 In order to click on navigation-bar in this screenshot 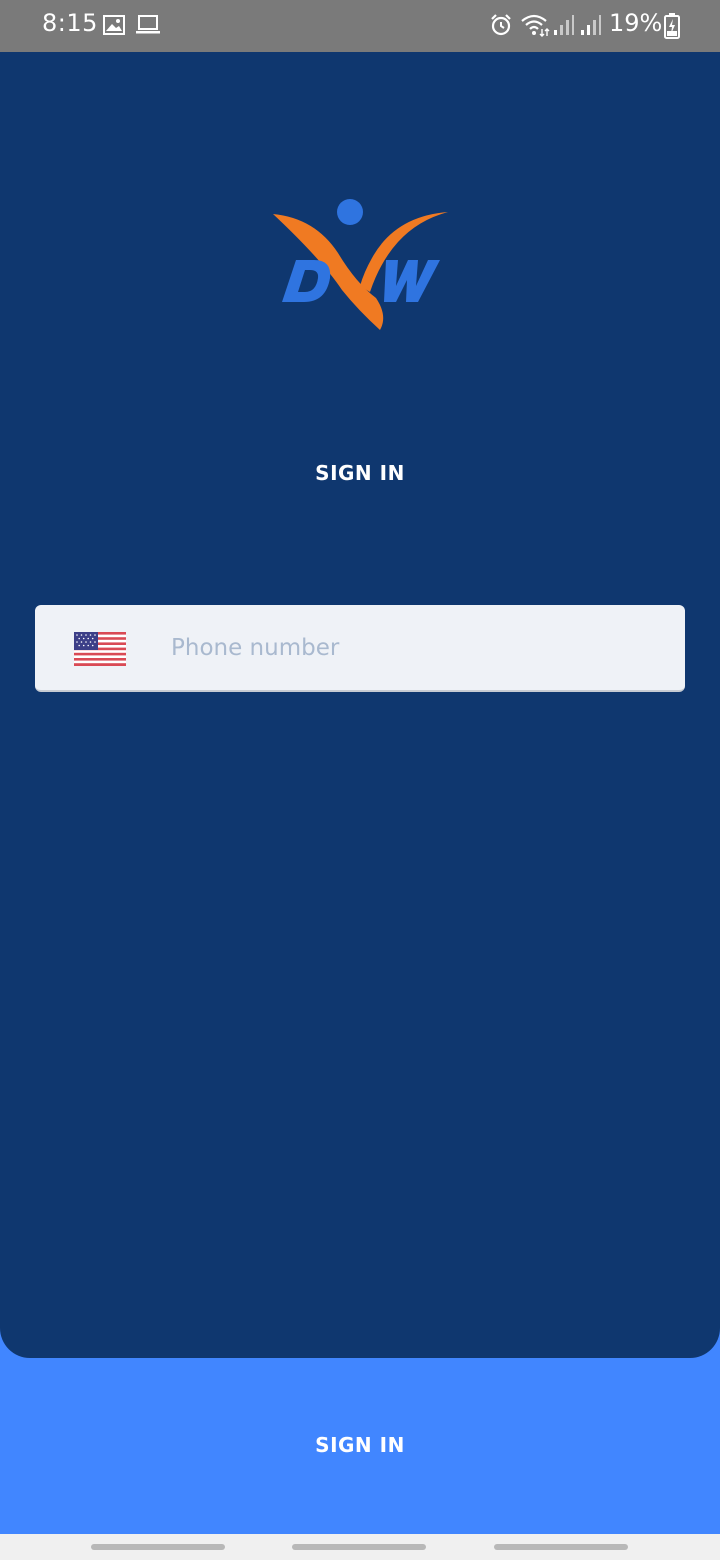, I will do `click(360, 1547)`.